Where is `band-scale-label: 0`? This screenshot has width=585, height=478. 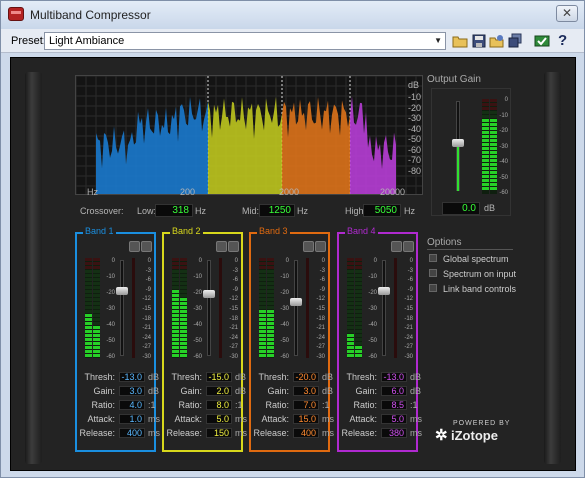 band-scale-label: 0 is located at coordinates (236, 261).